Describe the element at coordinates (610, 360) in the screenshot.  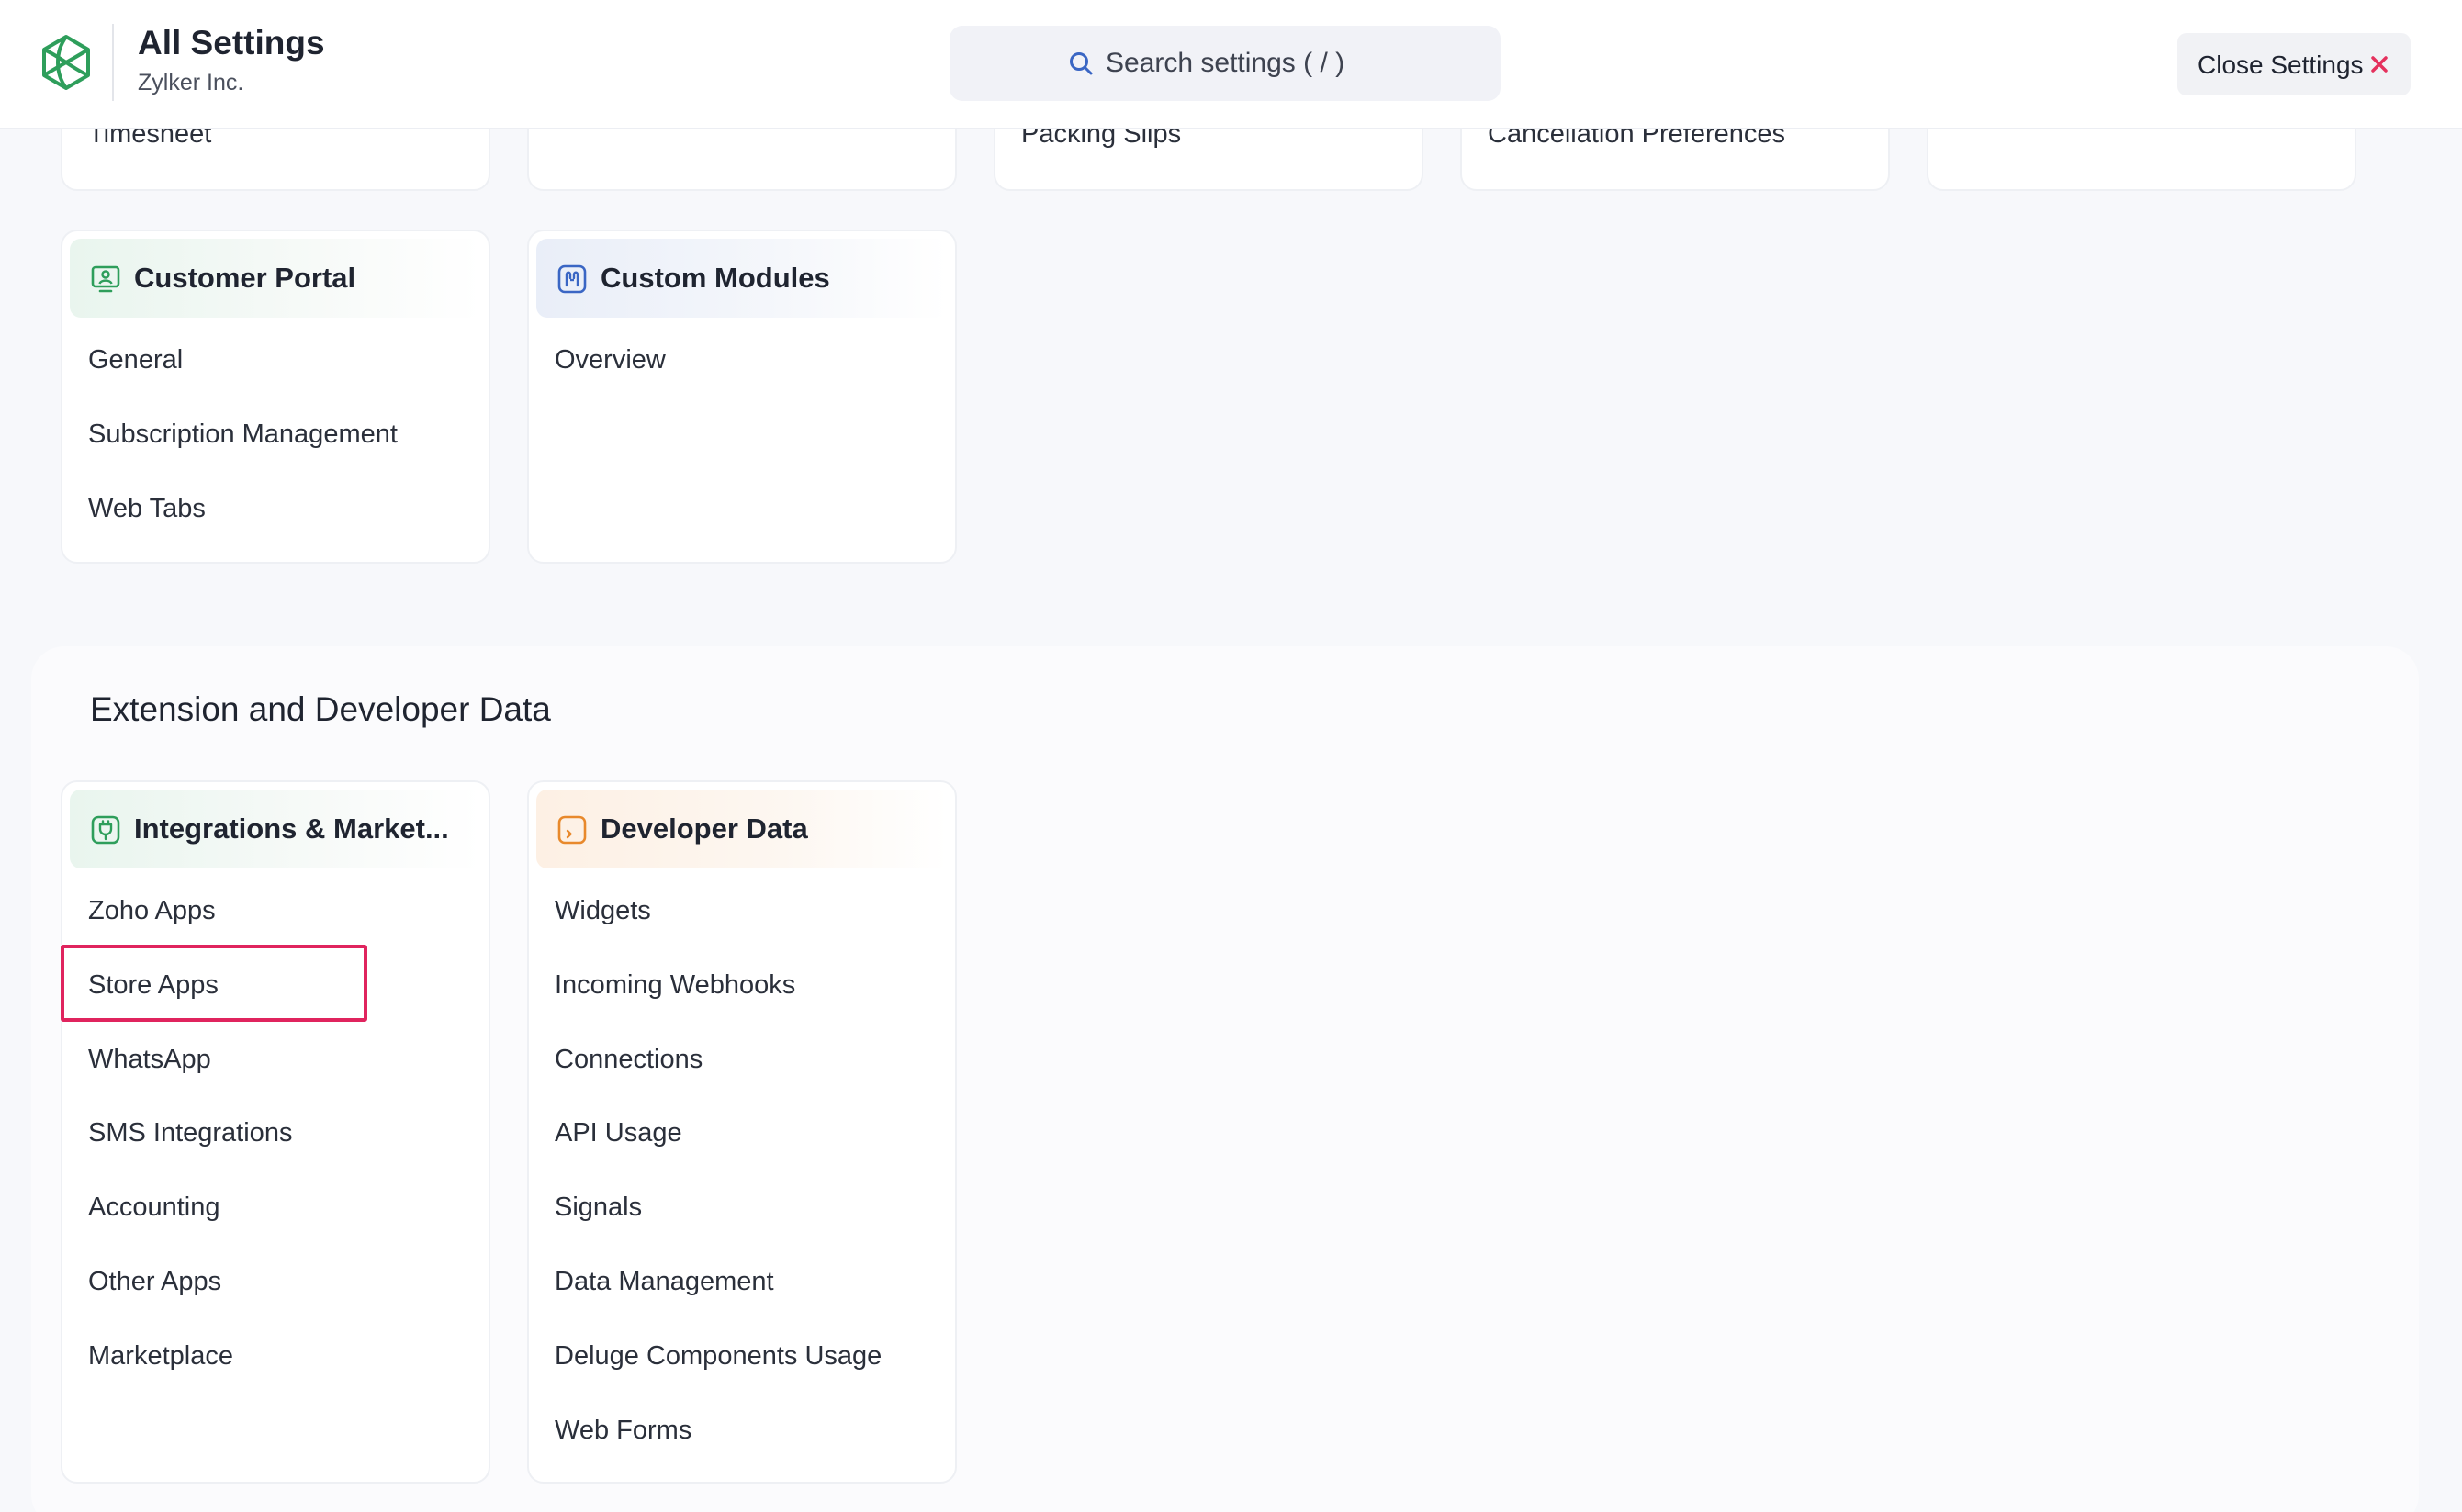
I see `card-item-overview: Overview` at that location.